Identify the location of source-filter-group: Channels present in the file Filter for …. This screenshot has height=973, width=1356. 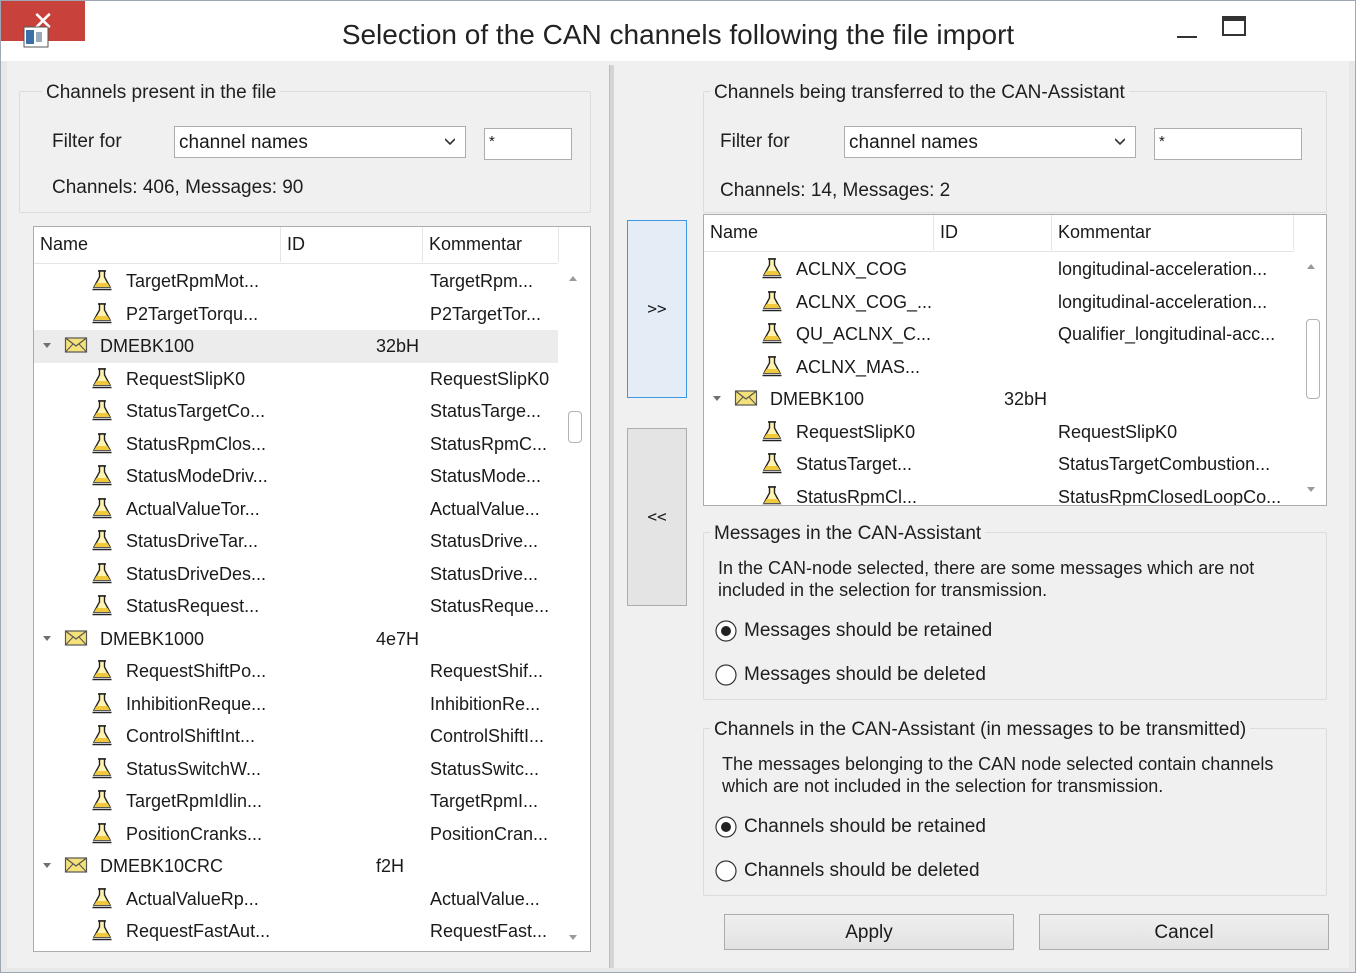
(305, 147).